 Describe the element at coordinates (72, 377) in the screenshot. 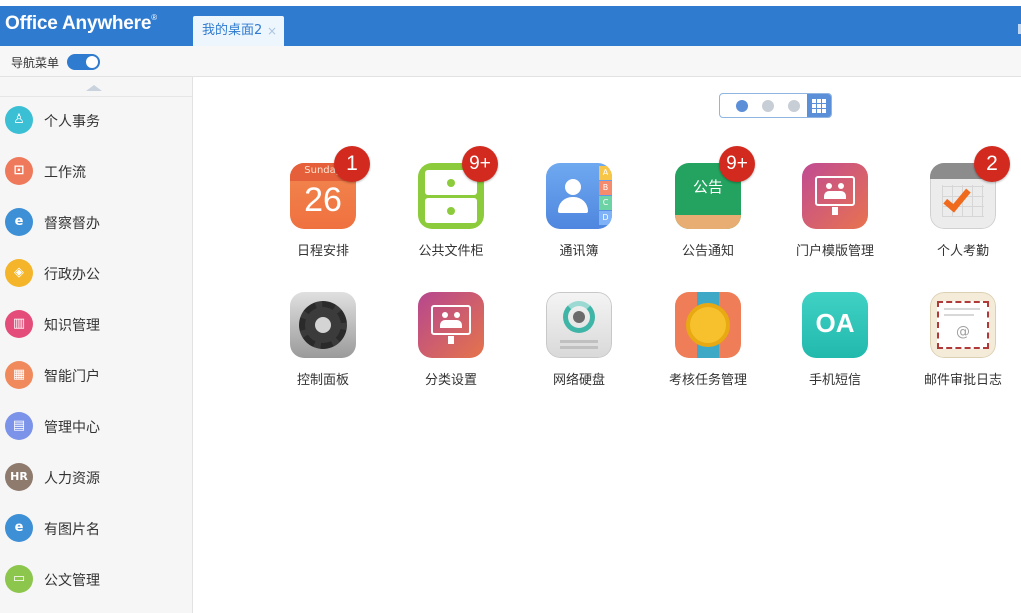

I see `sidebar-item-label: 智能门户` at that location.